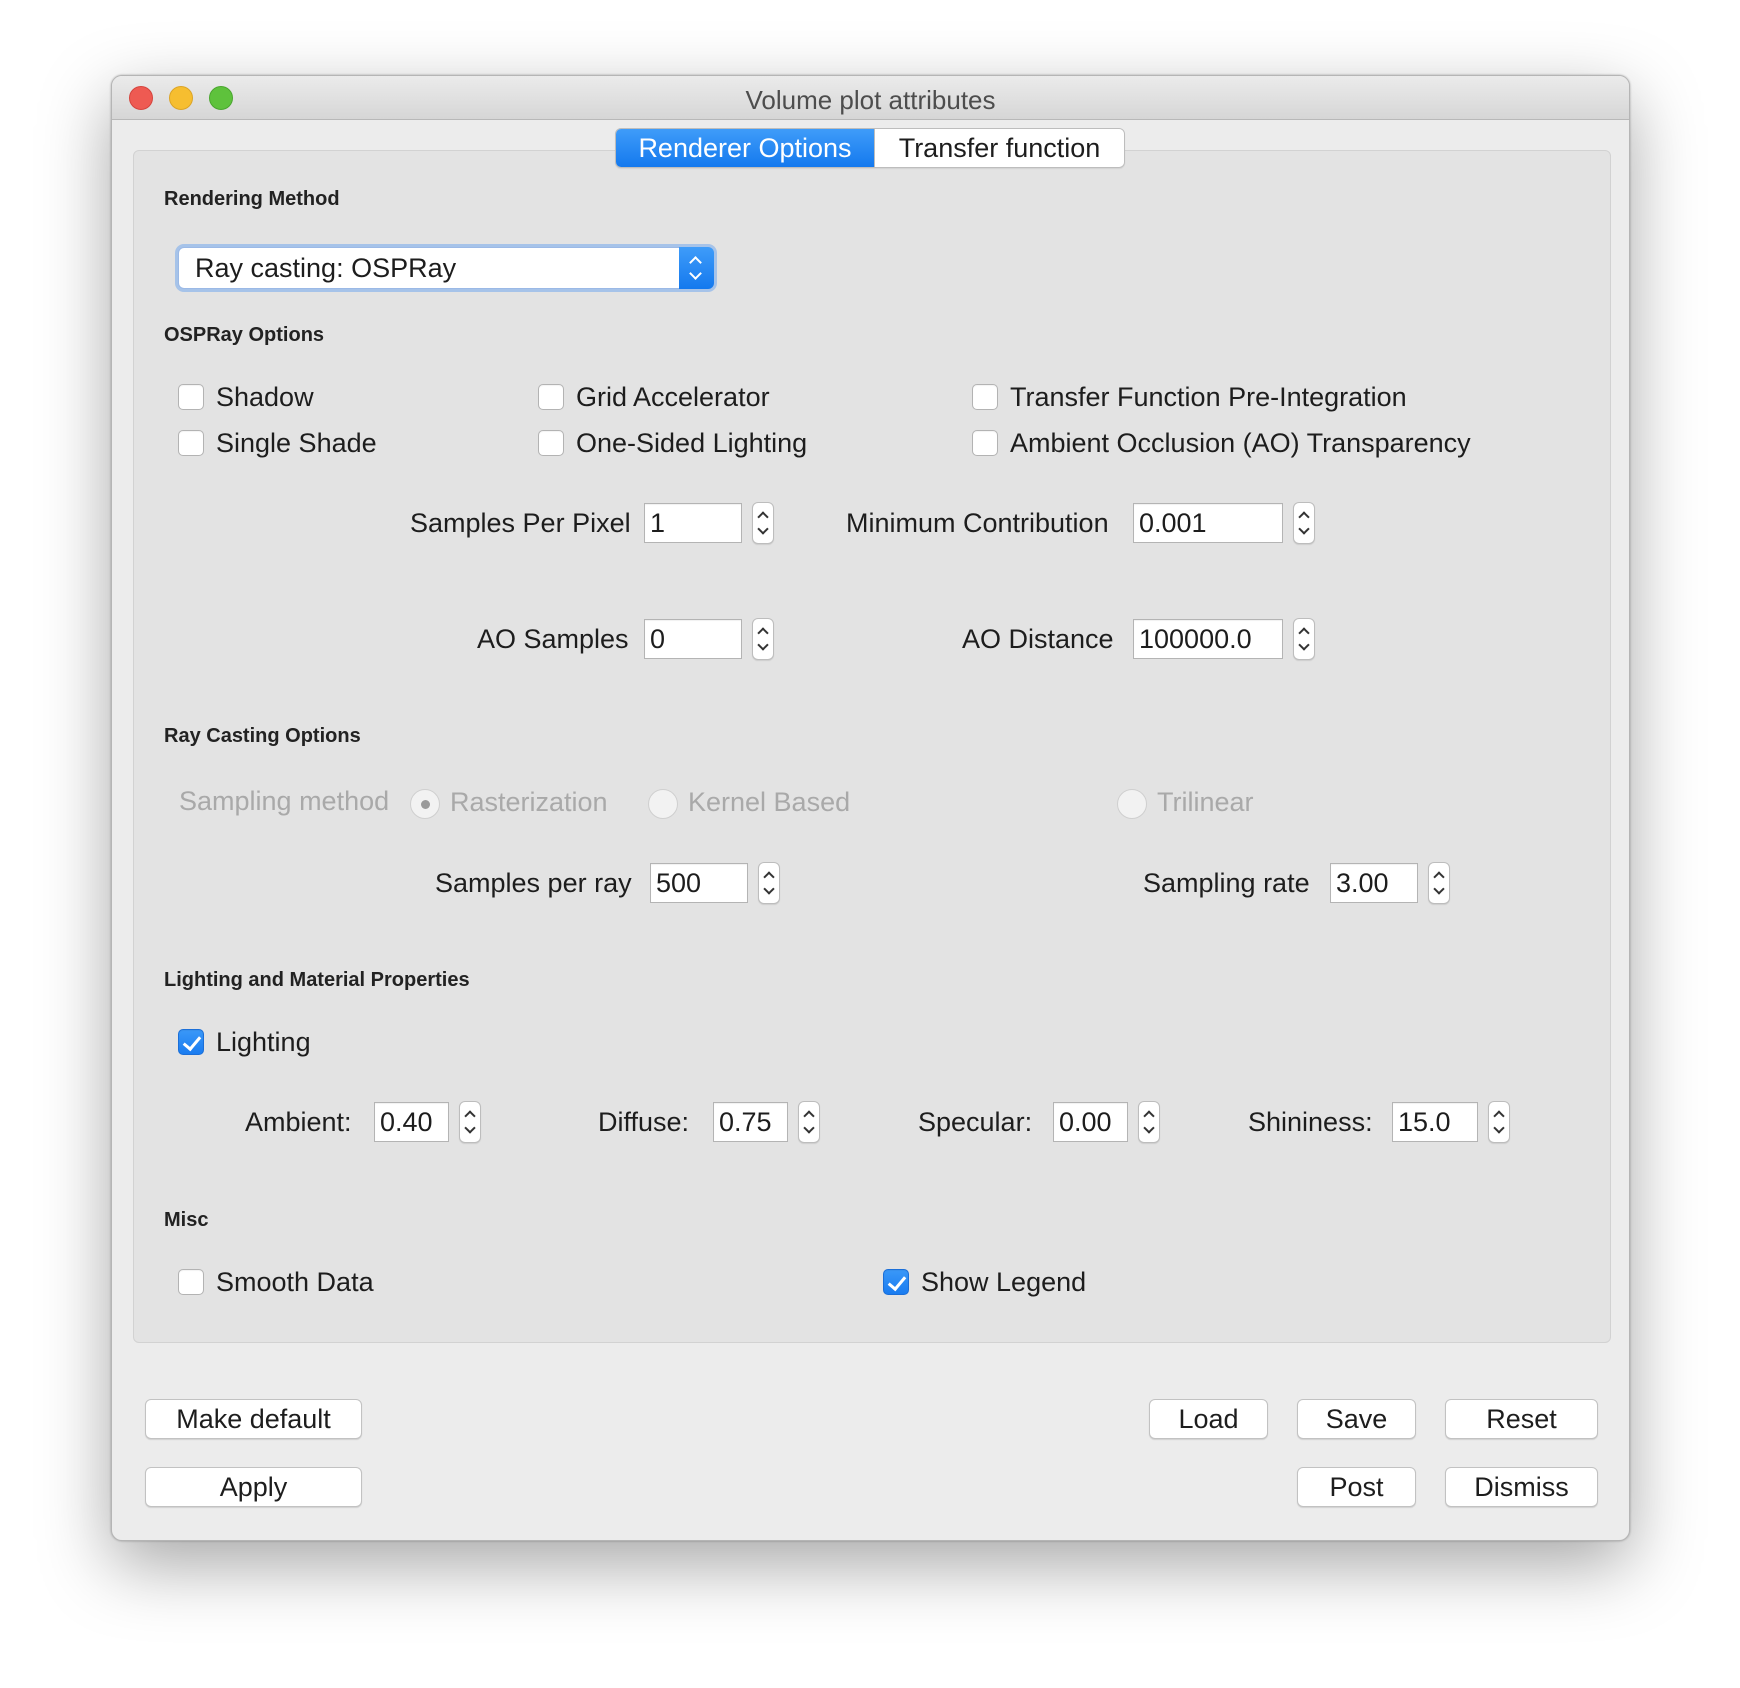 The height and width of the screenshot is (1688, 1740). I want to click on shininess-input: 15.0, so click(1435, 1122).